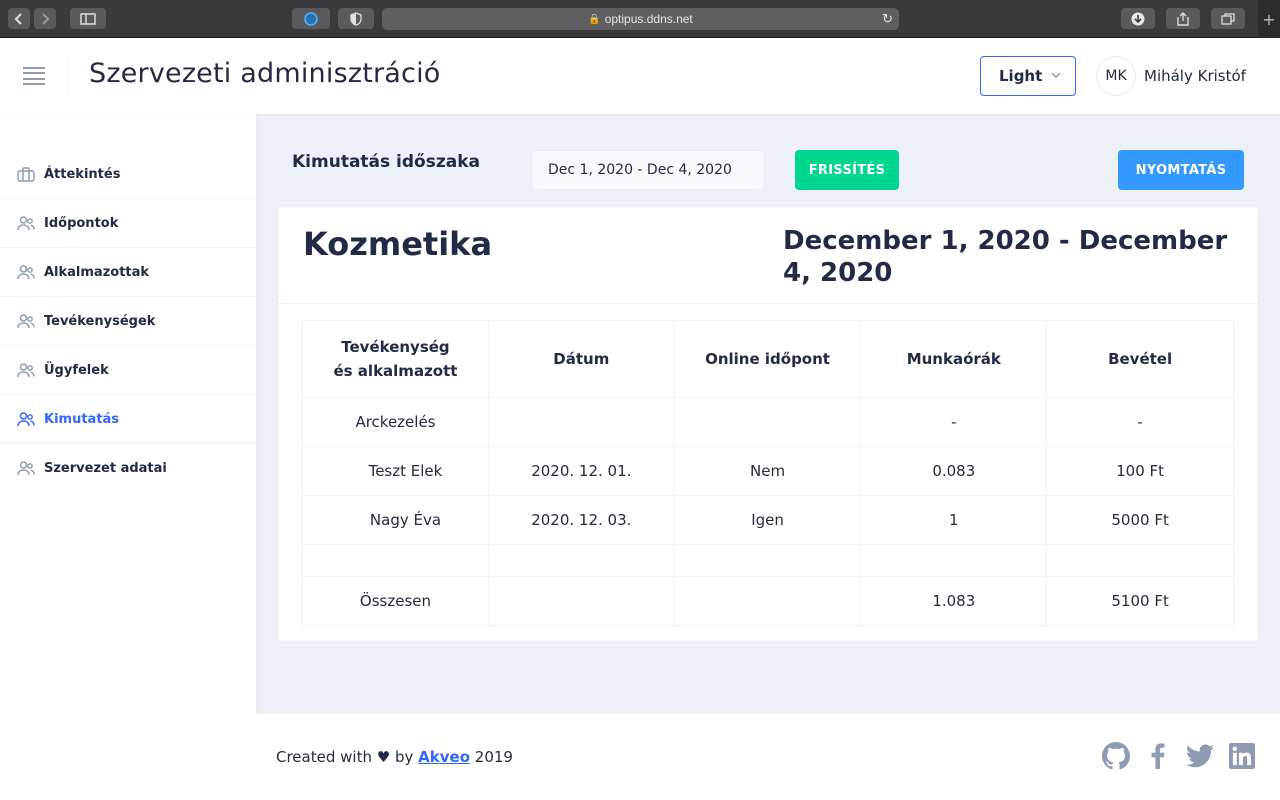 Image resolution: width=1280 pixels, height=800 pixels. What do you see at coordinates (324, 757) in the screenshot?
I see `footer-prefix: Created with` at bounding box center [324, 757].